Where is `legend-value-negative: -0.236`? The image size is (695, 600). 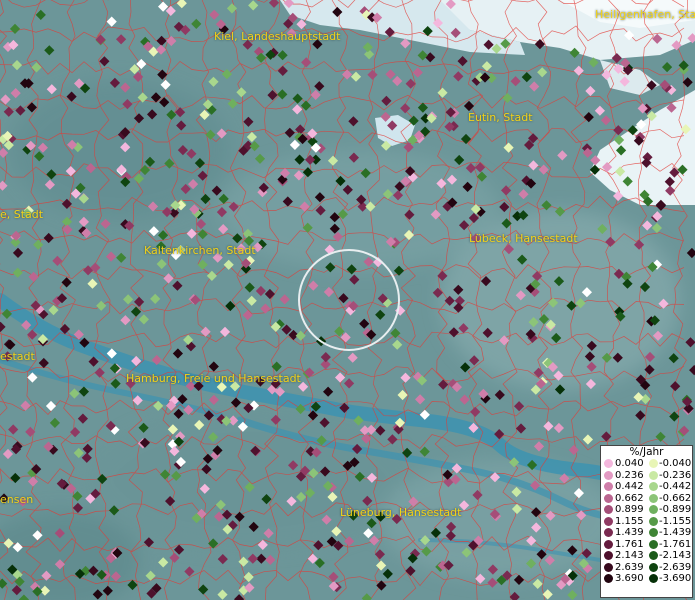
legend-value-negative: -0.236 is located at coordinates (675, 475).